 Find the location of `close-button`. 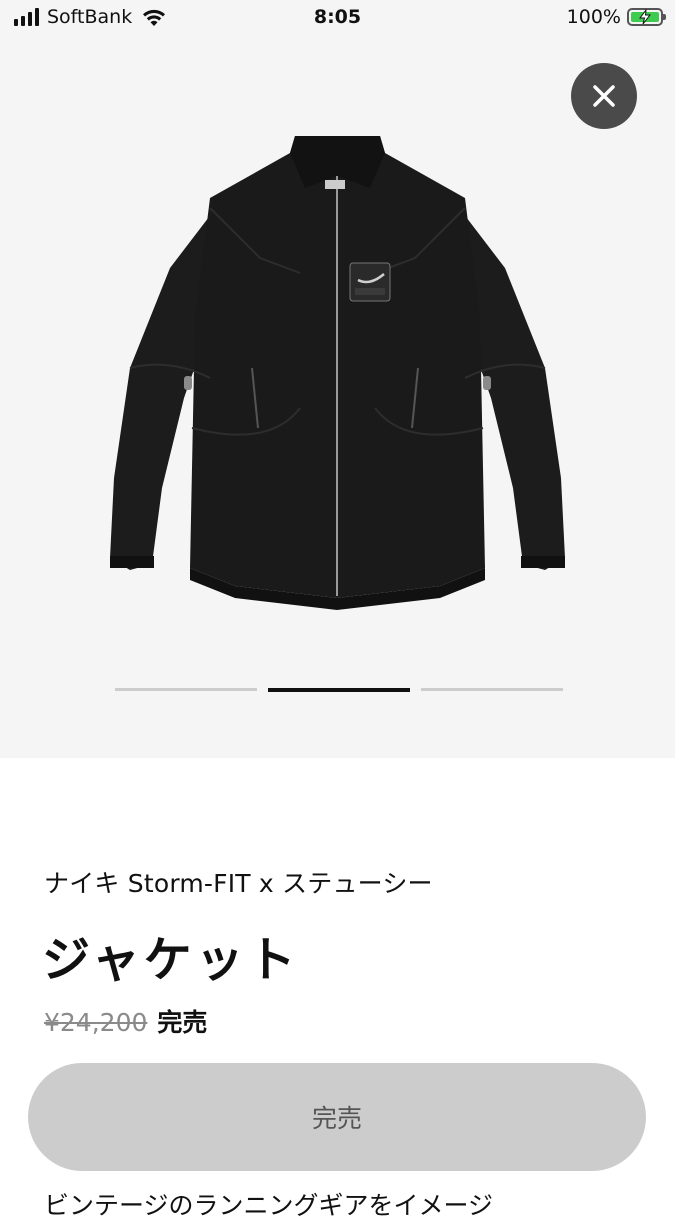

close-button is located at coordinates (604, 96).